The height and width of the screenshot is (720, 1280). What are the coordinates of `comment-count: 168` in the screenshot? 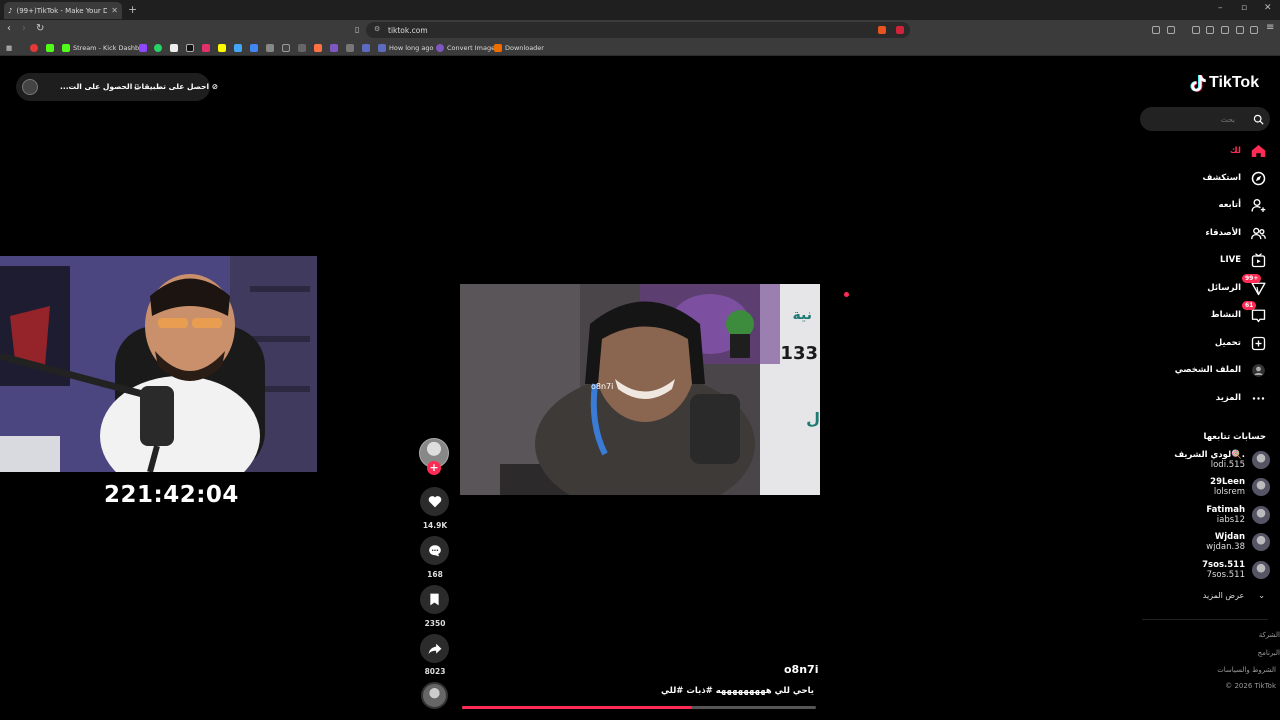 It's located at (435, 574).